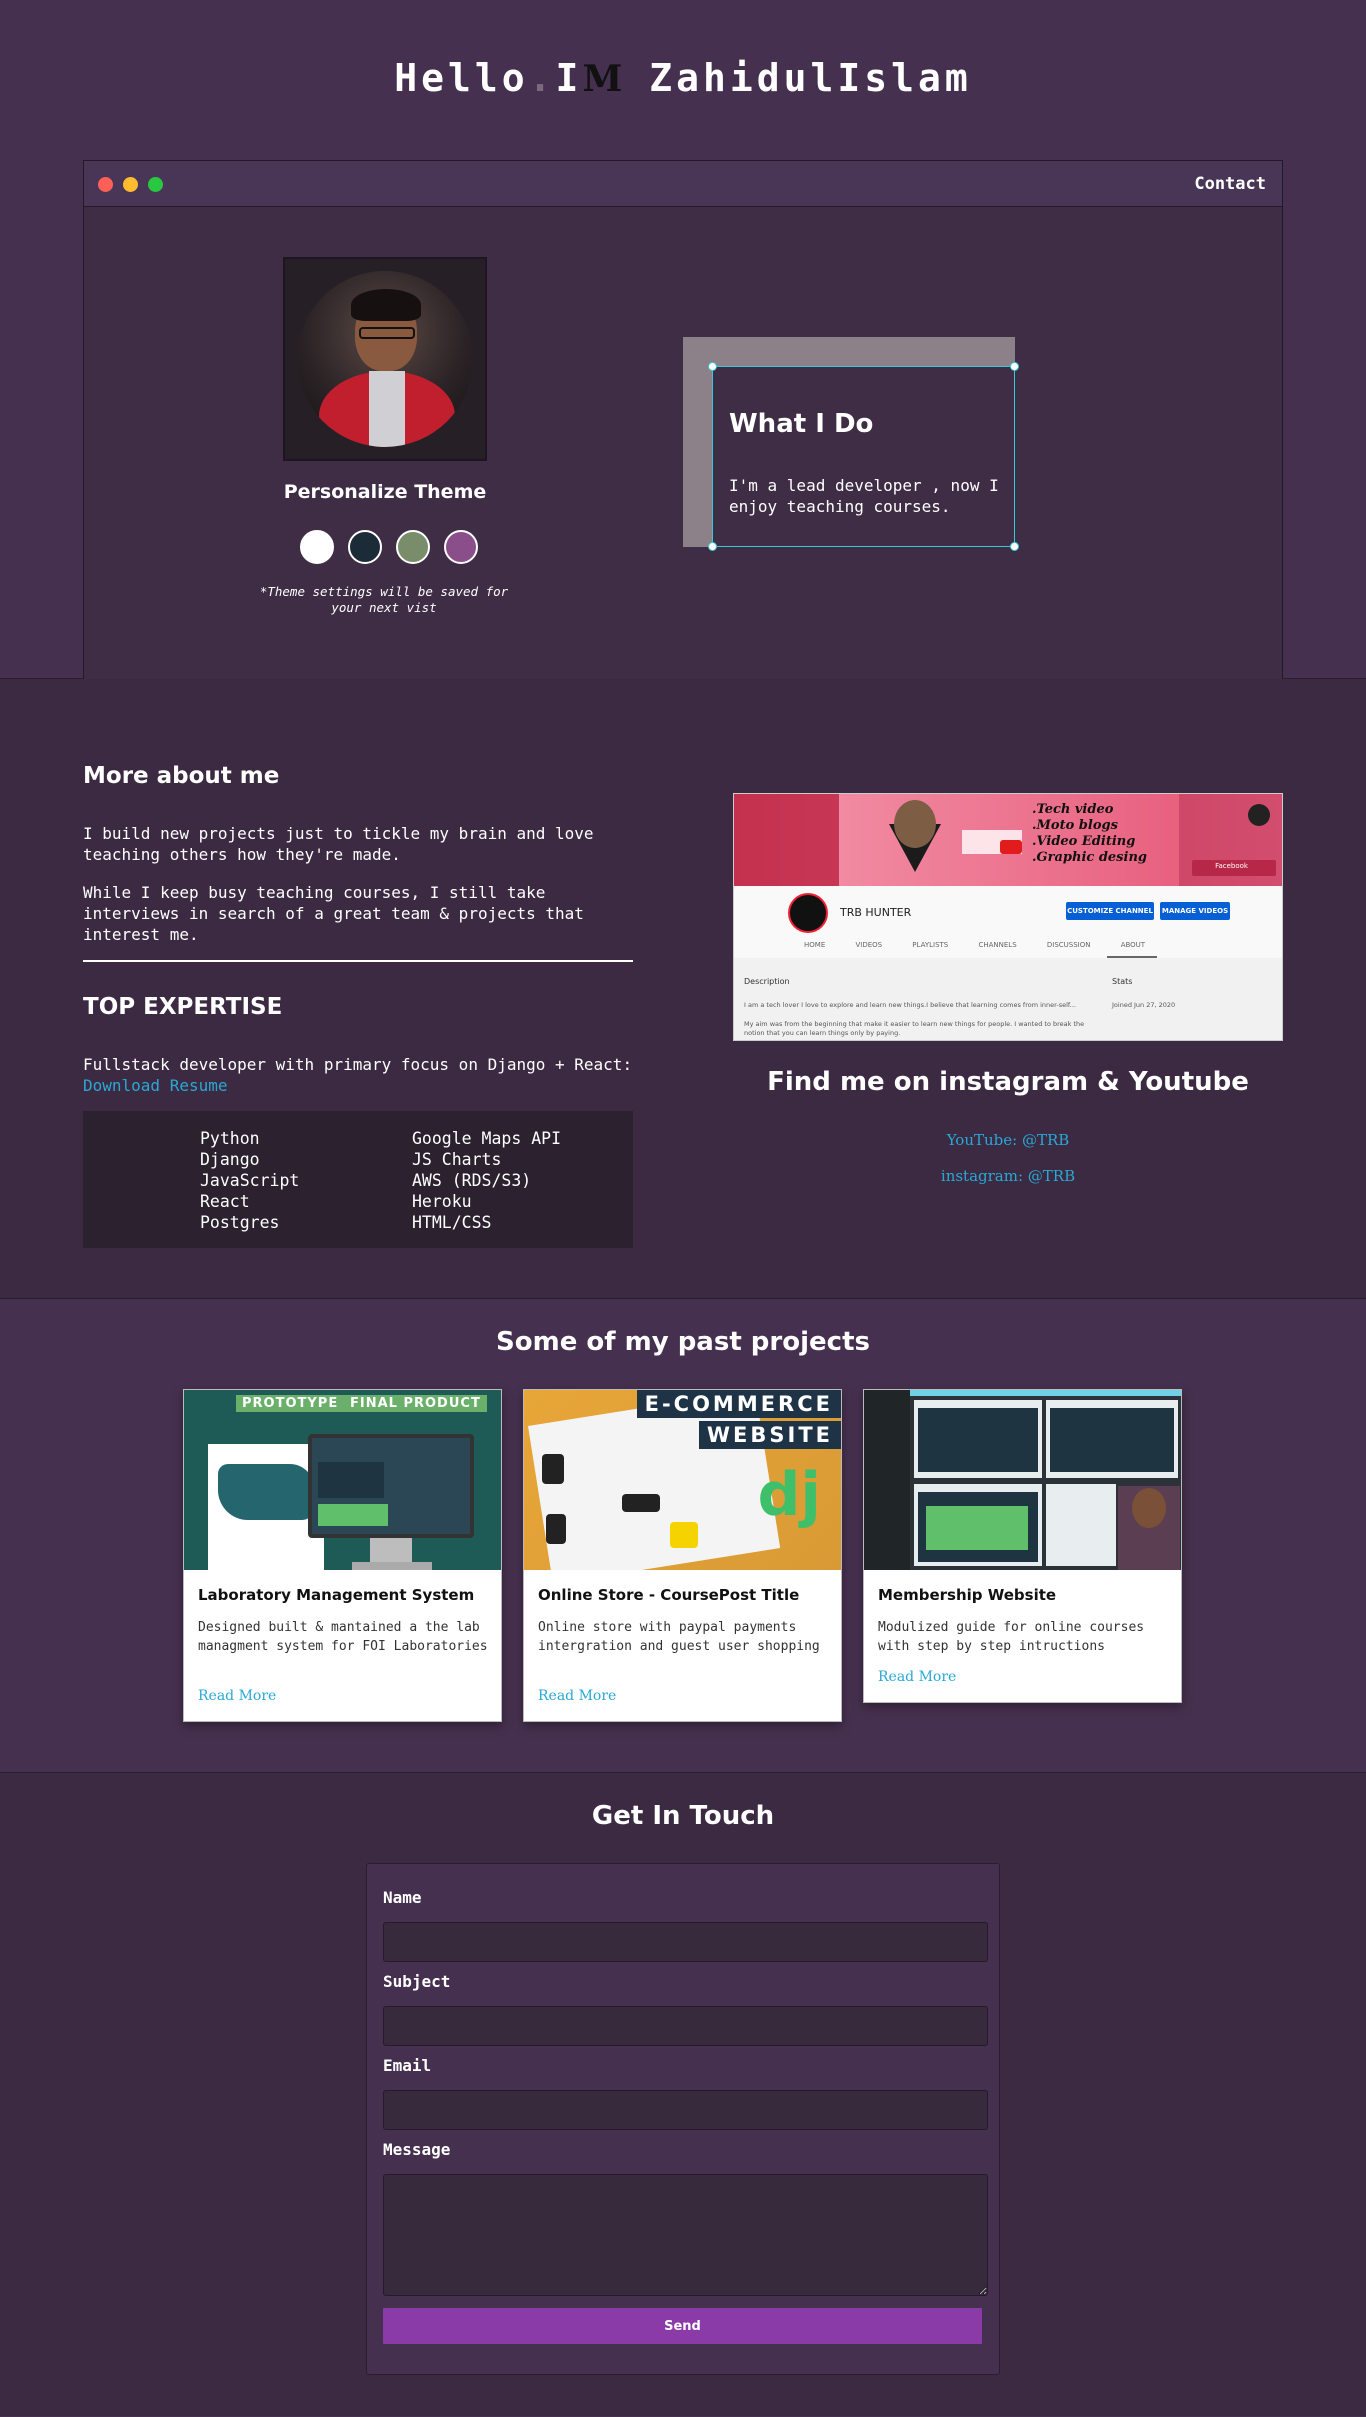 The width and height of the screenshot is (1366, 2417). What do you see at coordinates (391, 1551) in the screenshot?
I see `thumb-monitor-stand` at bounding box center [391, 1551].